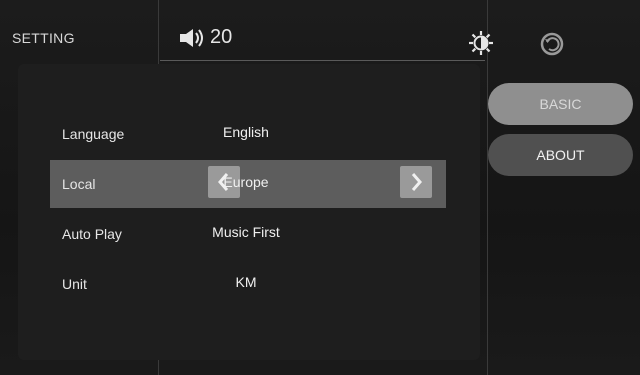 Image resolution: width=640 pixels, height=375 pixels. I want to click on setting-label: Local, so click(79, 184).